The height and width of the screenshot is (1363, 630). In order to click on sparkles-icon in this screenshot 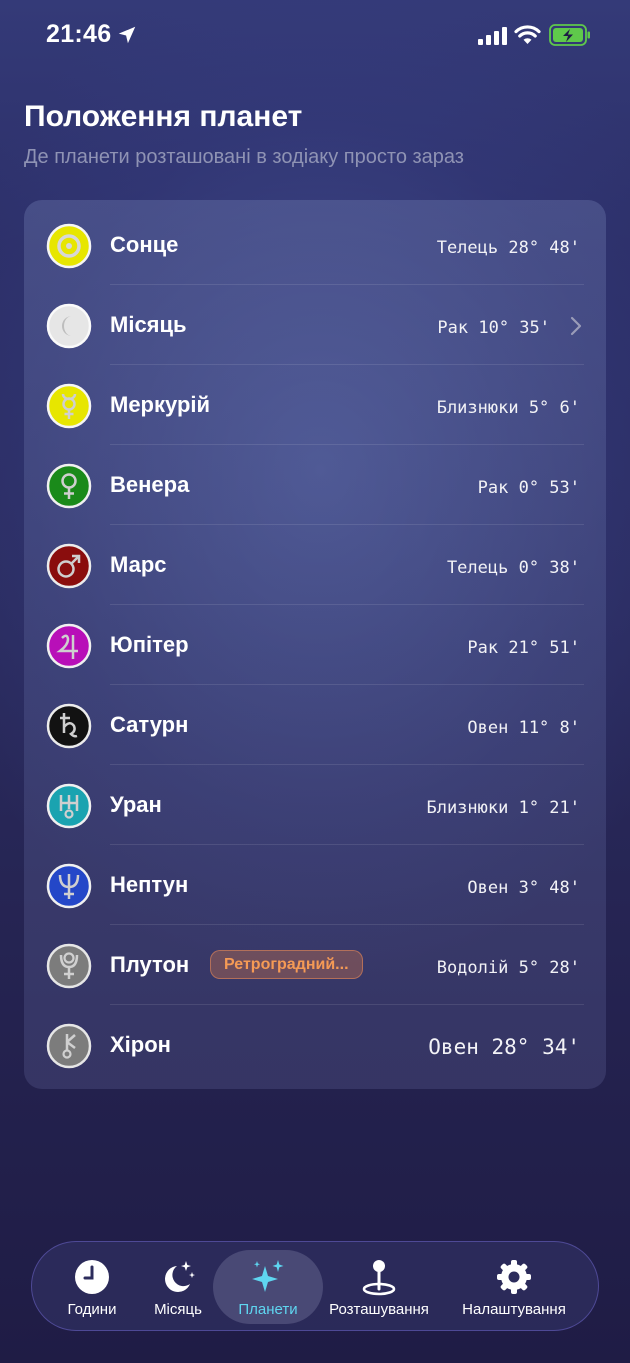, I will do `click(268, 1276)`.